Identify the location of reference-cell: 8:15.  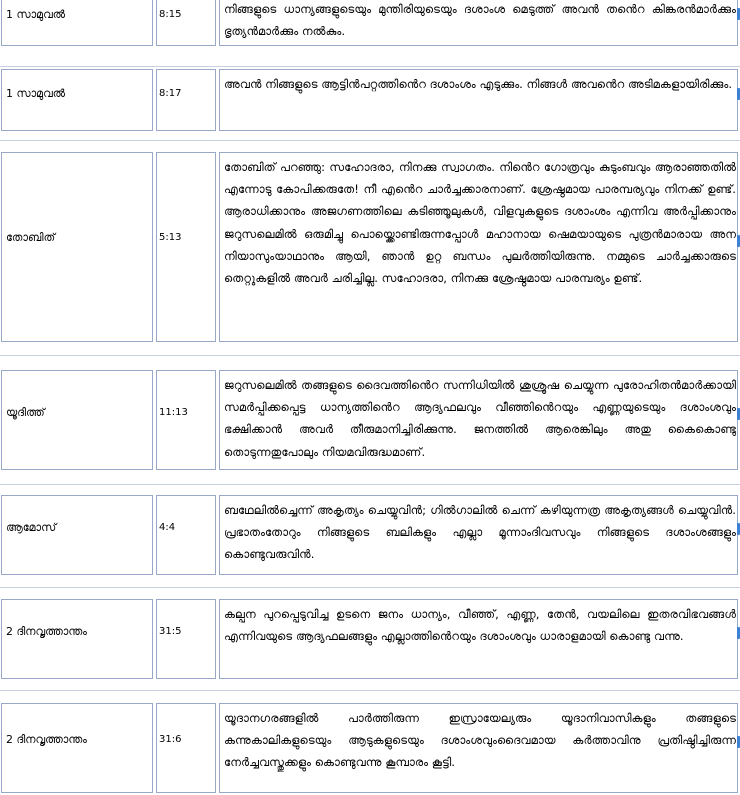
(186, 23).